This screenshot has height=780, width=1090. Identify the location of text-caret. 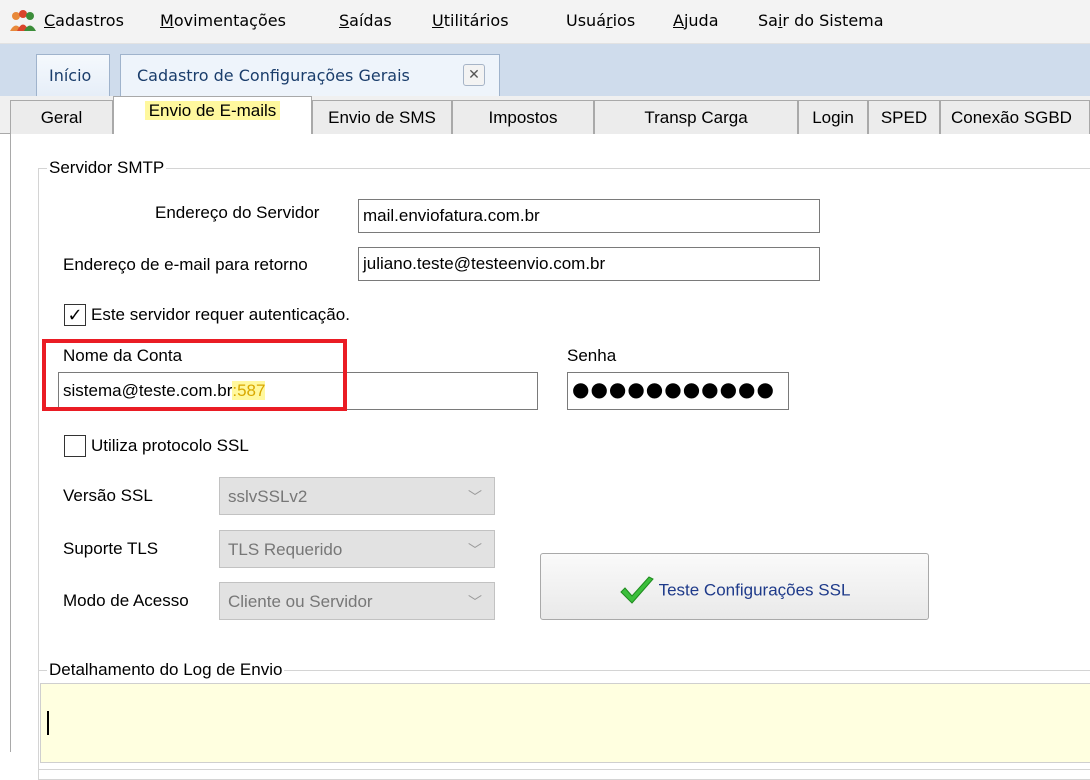
(48, 723).